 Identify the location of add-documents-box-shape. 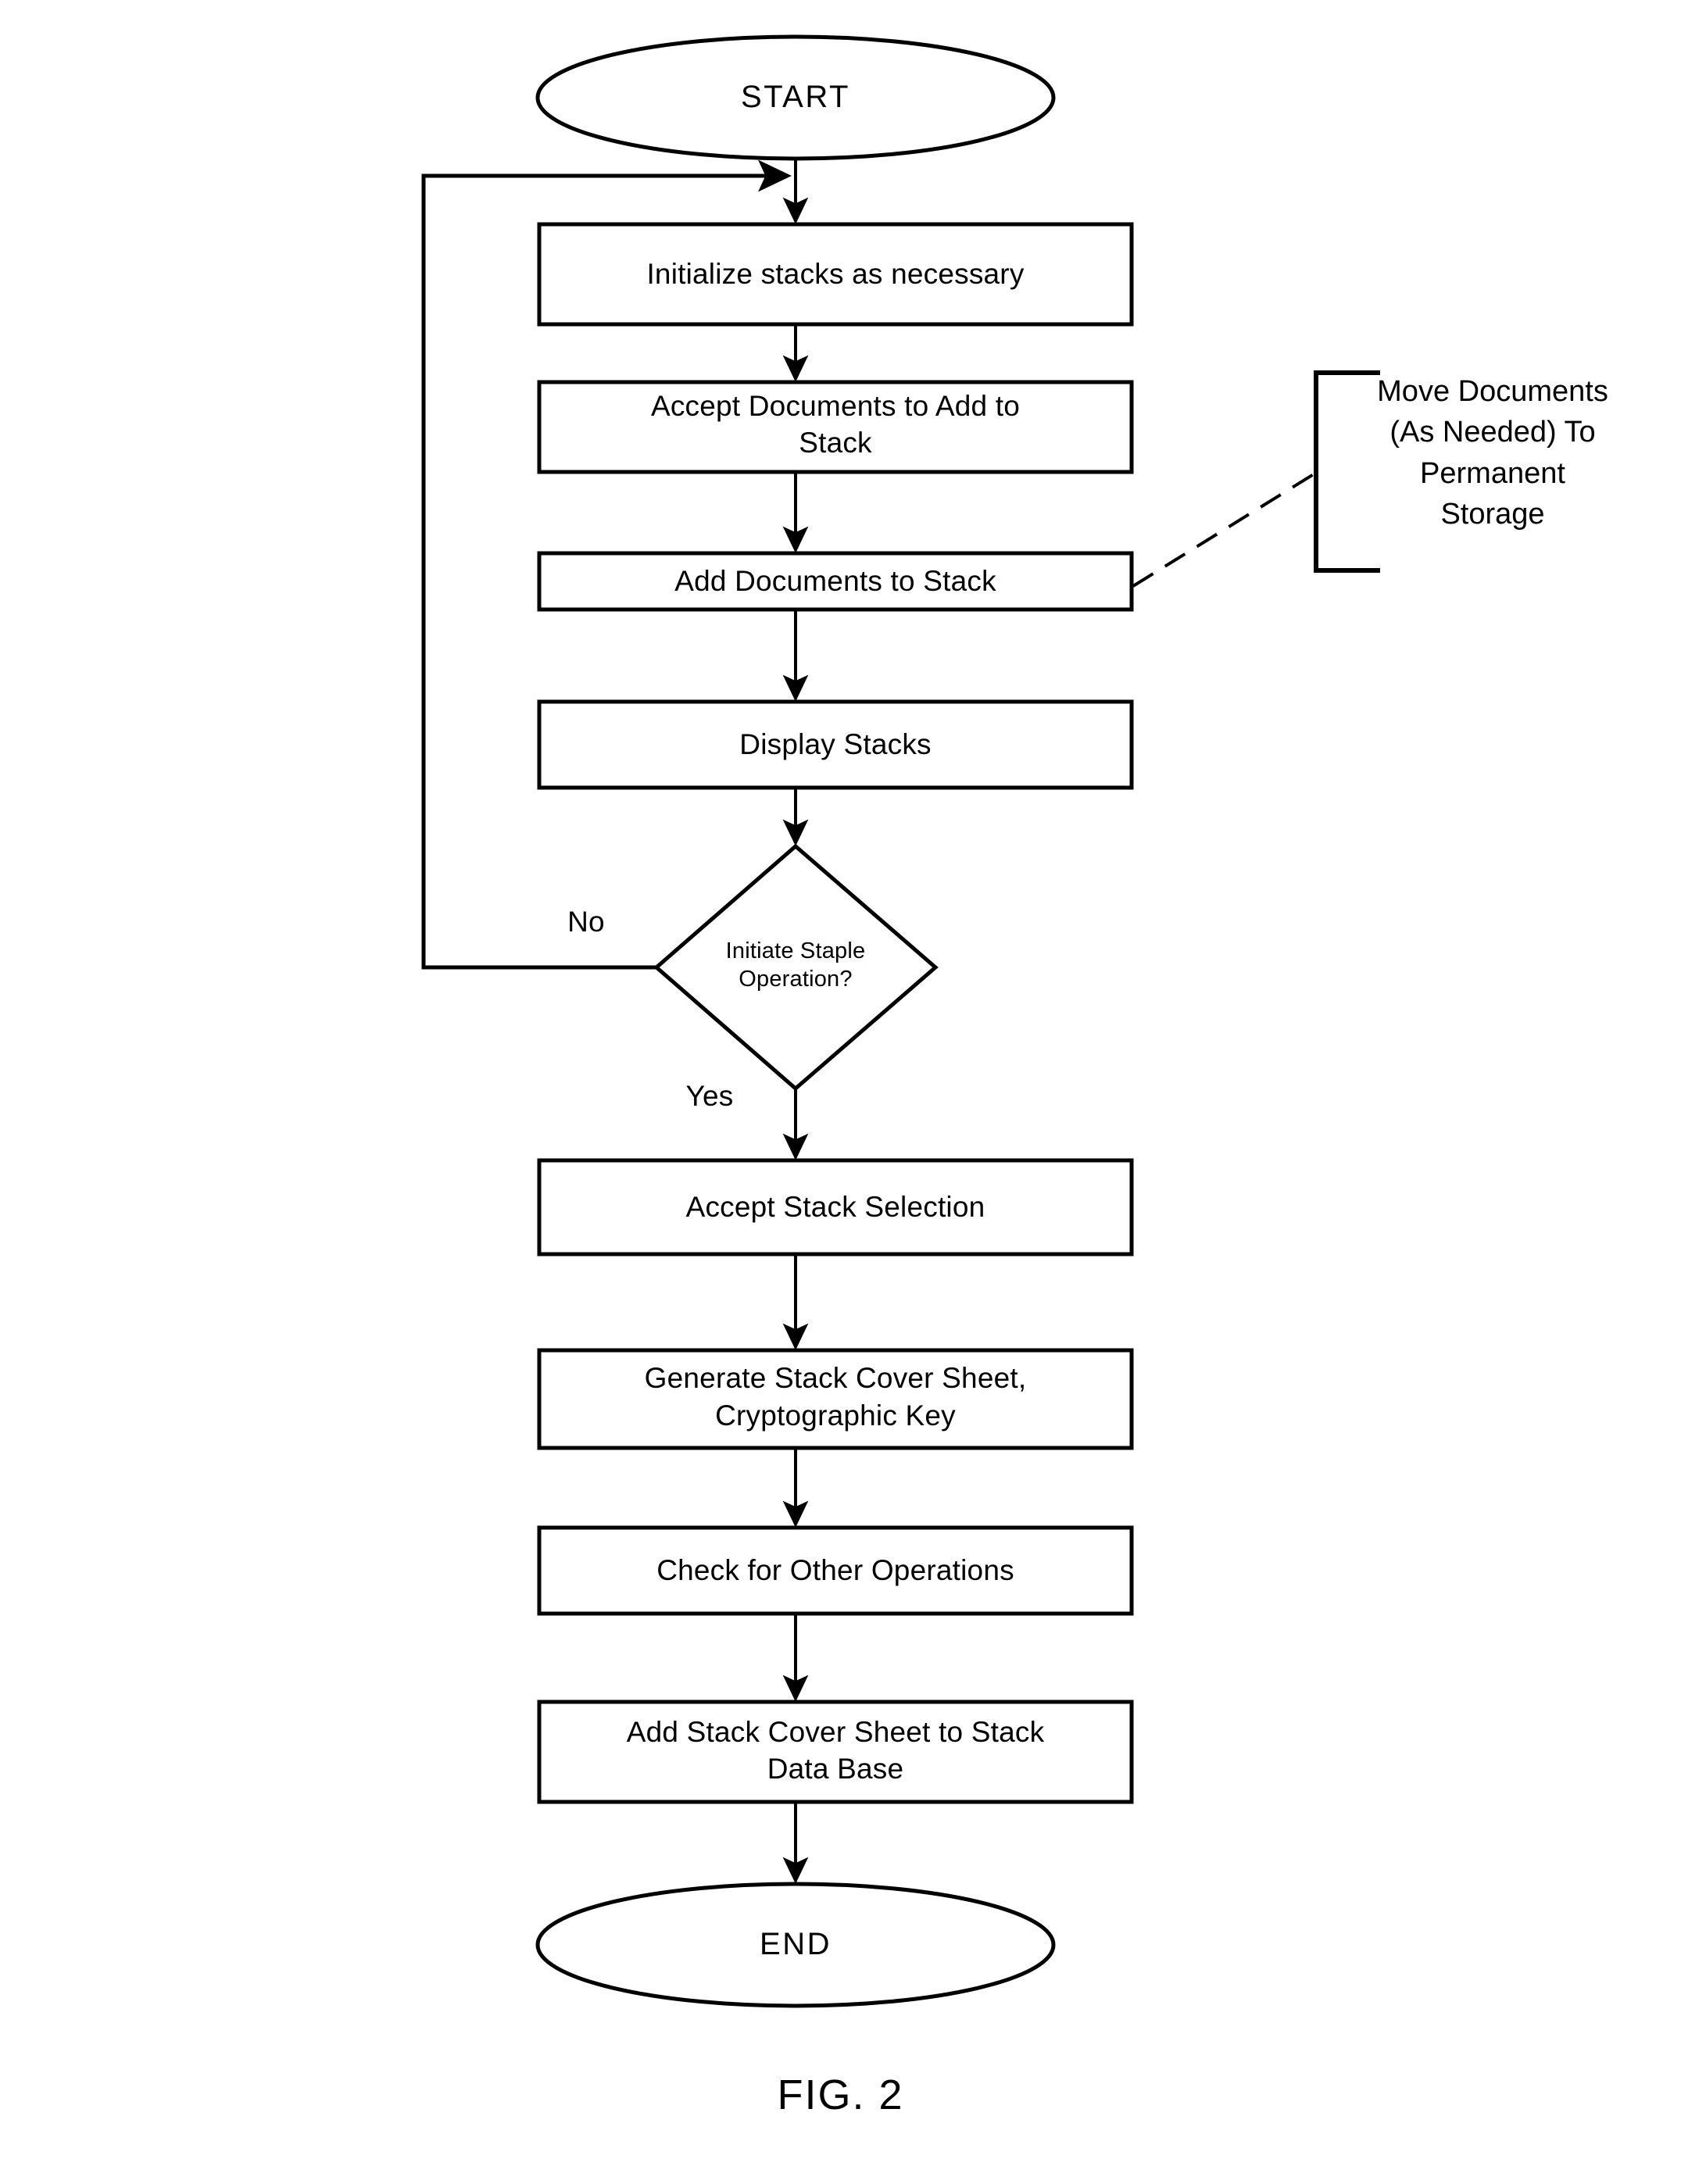
(836, 581).